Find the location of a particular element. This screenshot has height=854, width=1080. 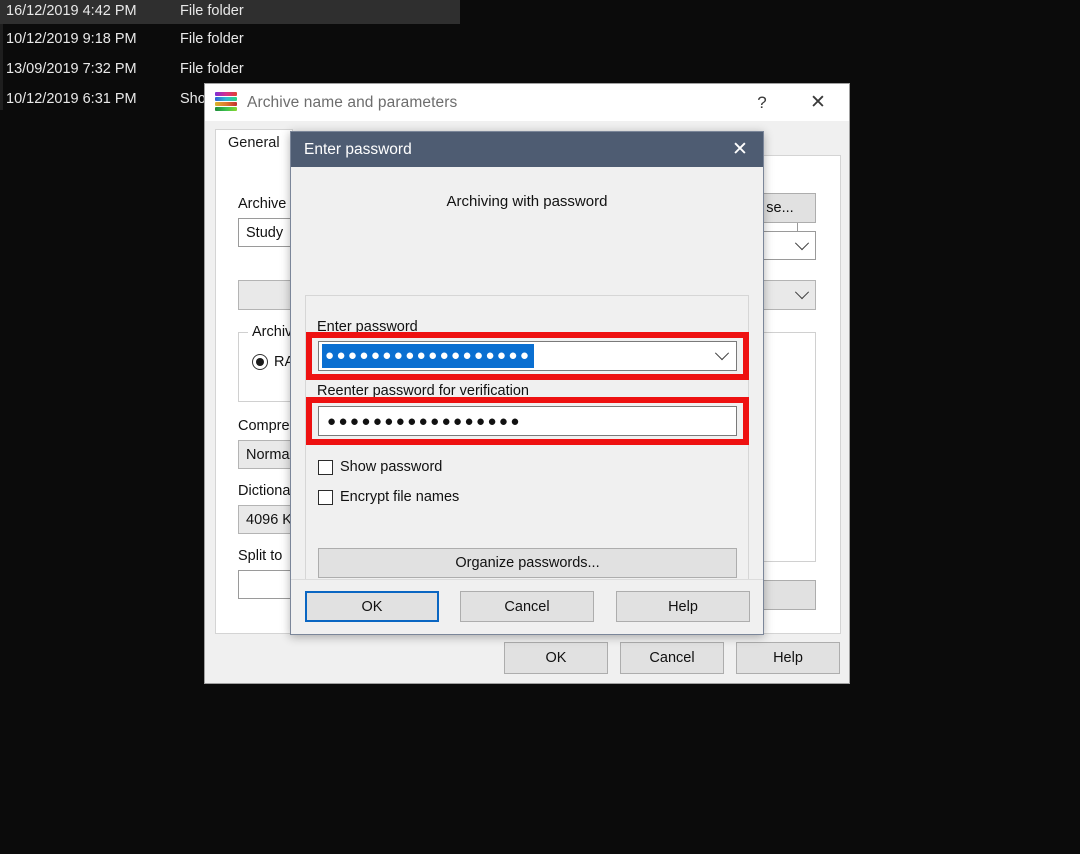

file-date: 10/12/2019 9:18 PM is located at coordinates (71, 38).